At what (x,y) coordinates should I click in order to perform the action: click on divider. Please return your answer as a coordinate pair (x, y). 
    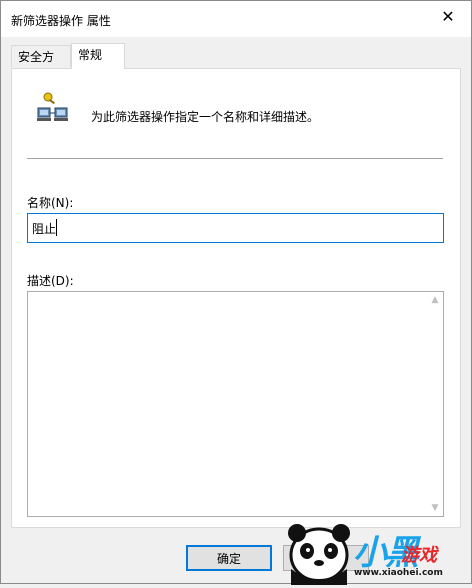
    Looking at the image, I should click on (235, 158).